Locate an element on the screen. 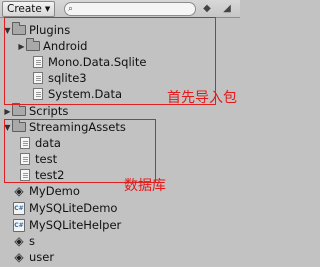  create-label: Create is located at coordinates (24, 9).